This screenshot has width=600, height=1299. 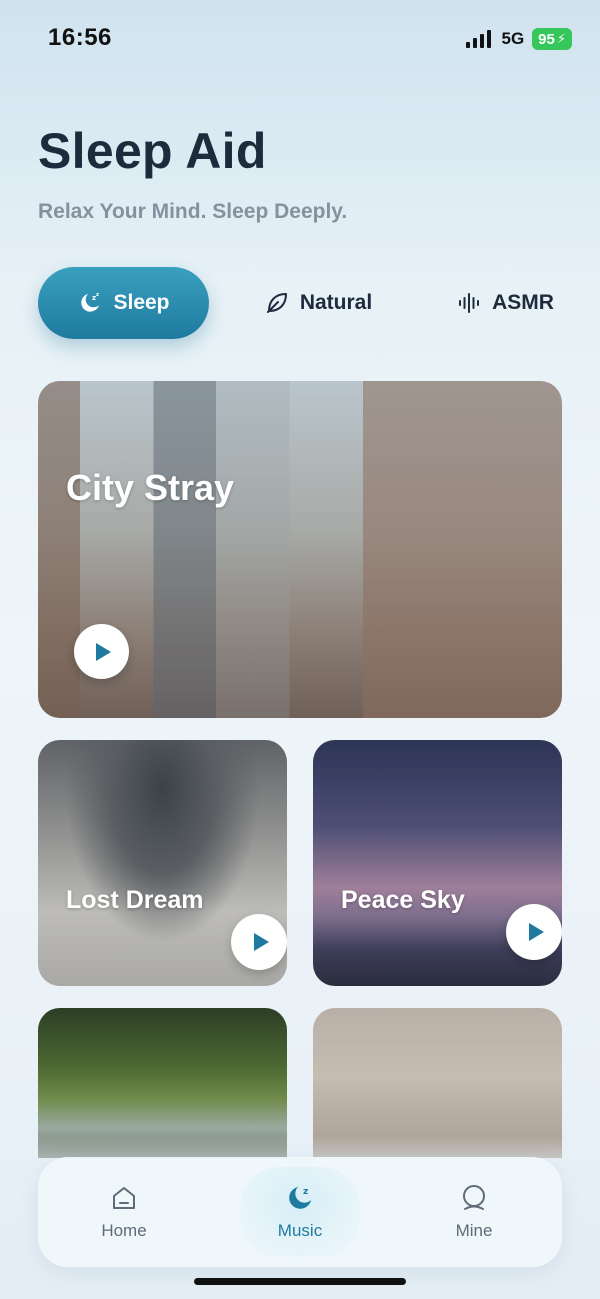 I want to click on tab-sleep-label: Sleep, so click(x=141, y=302).